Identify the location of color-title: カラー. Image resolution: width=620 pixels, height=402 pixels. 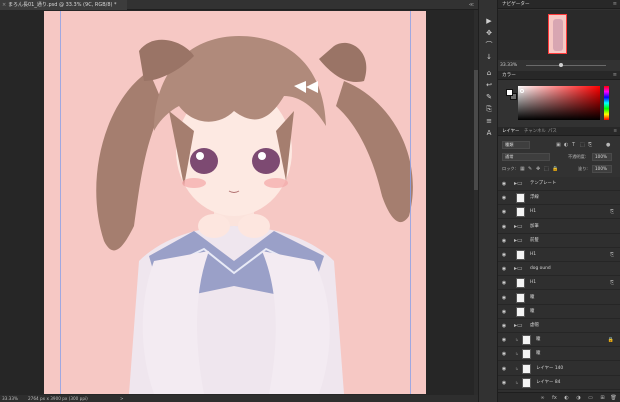
(509, 75).